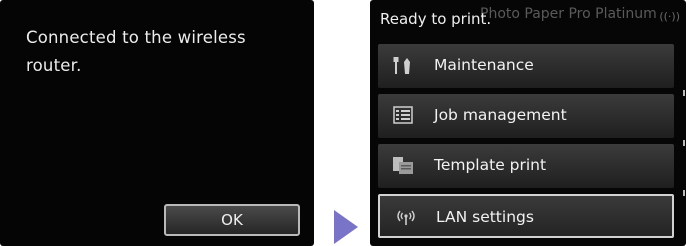 The image size is (686, 246). Describe the element at coordinates (684, 123) in the screenshot. I see `scroll-indicator` at that location.